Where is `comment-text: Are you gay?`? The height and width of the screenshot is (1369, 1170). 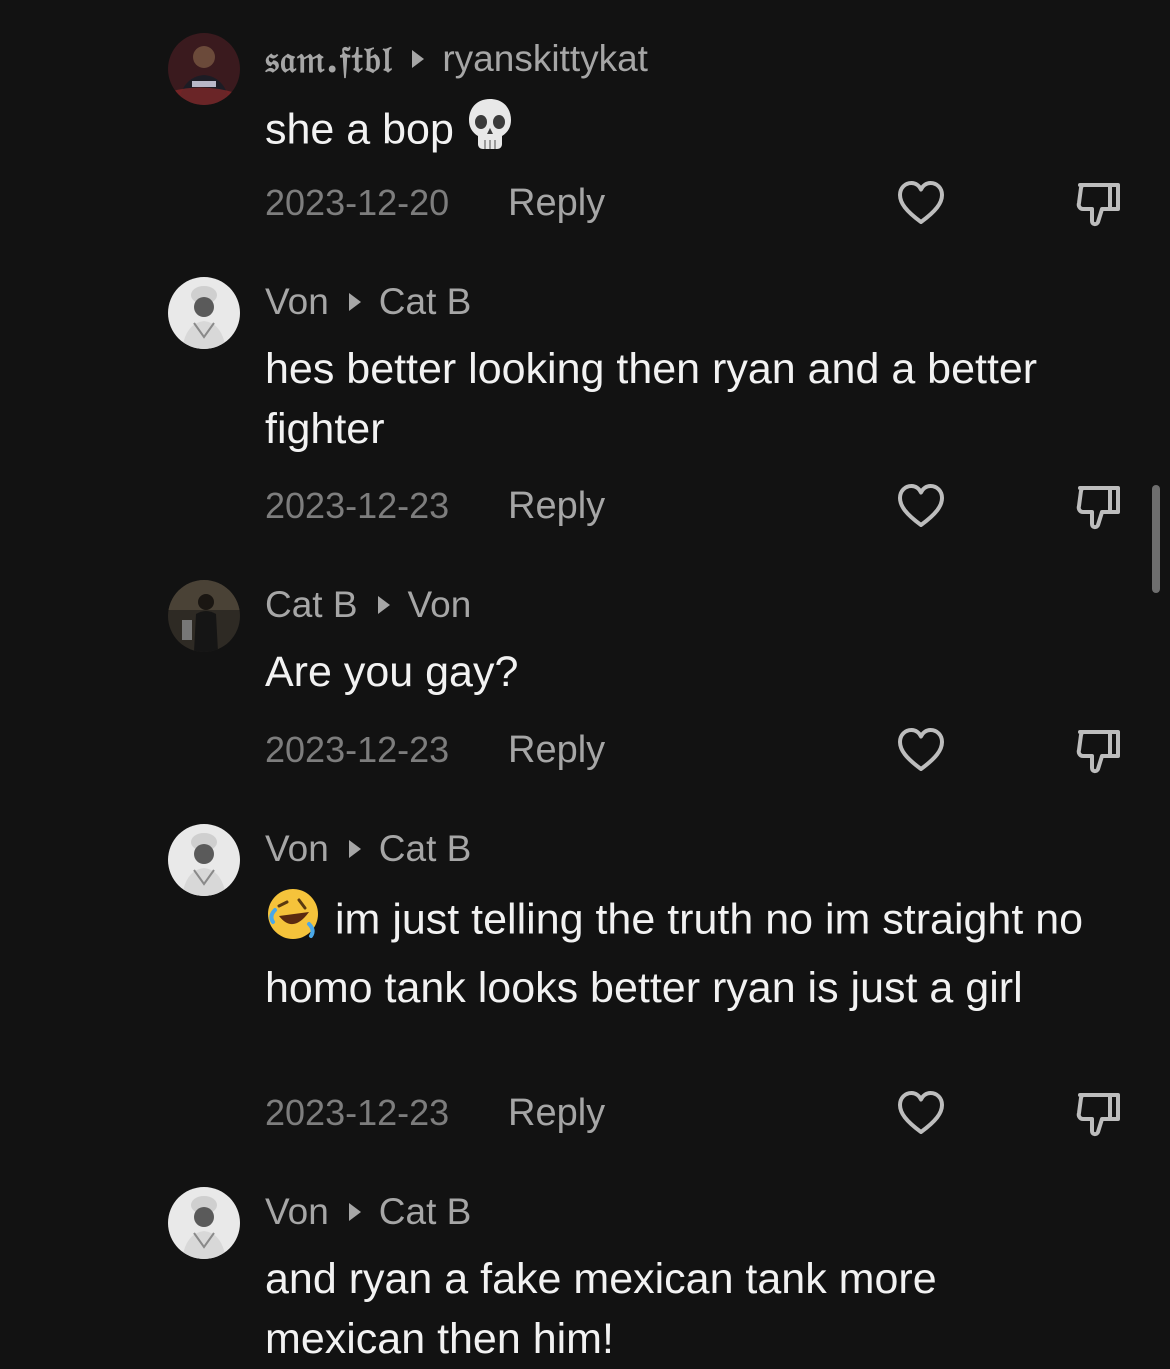
comment-text: Are you gay? is located at coordinates (392, 672).